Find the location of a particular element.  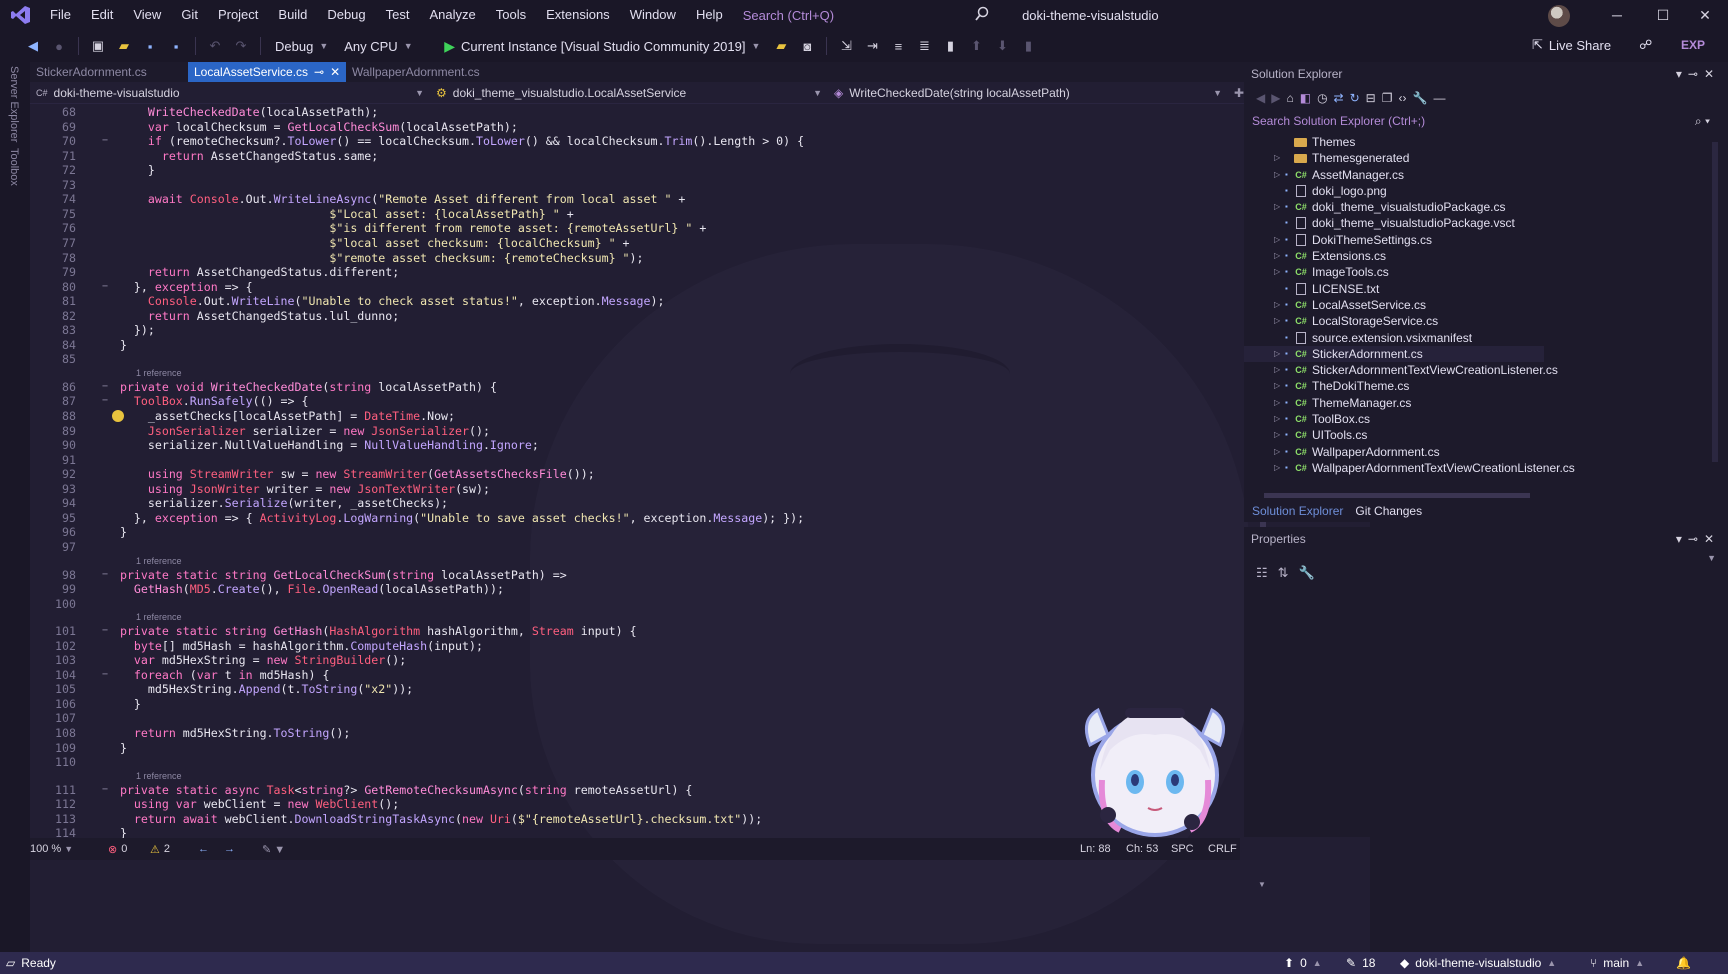

refresh-icon: ↻ is located at coordinates (1355, 98).